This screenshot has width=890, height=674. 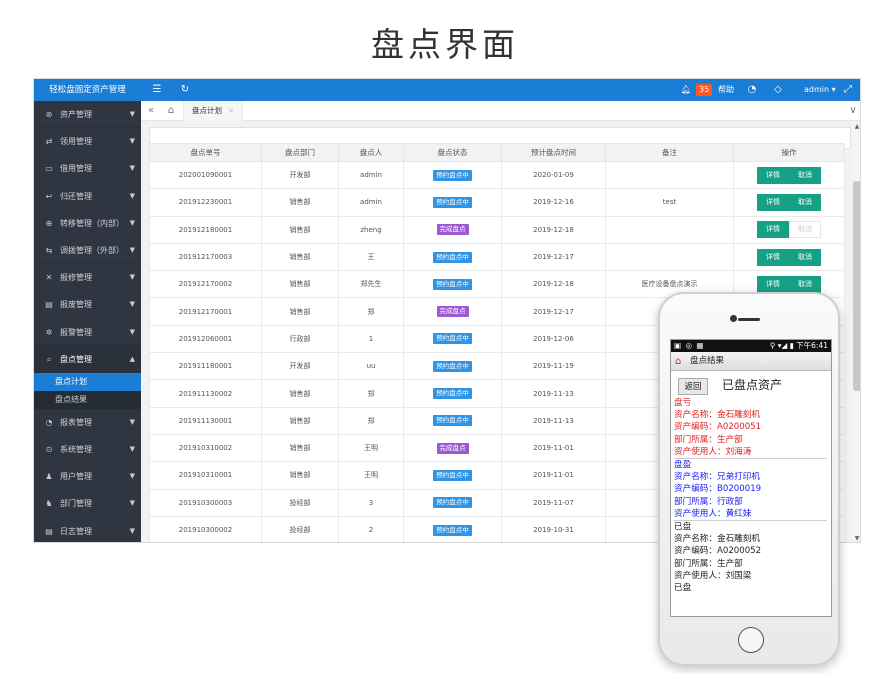 What do you see at coordinates (669, 229) in the screenshot?
I see `note-cell` at bounding box center [669, 229].